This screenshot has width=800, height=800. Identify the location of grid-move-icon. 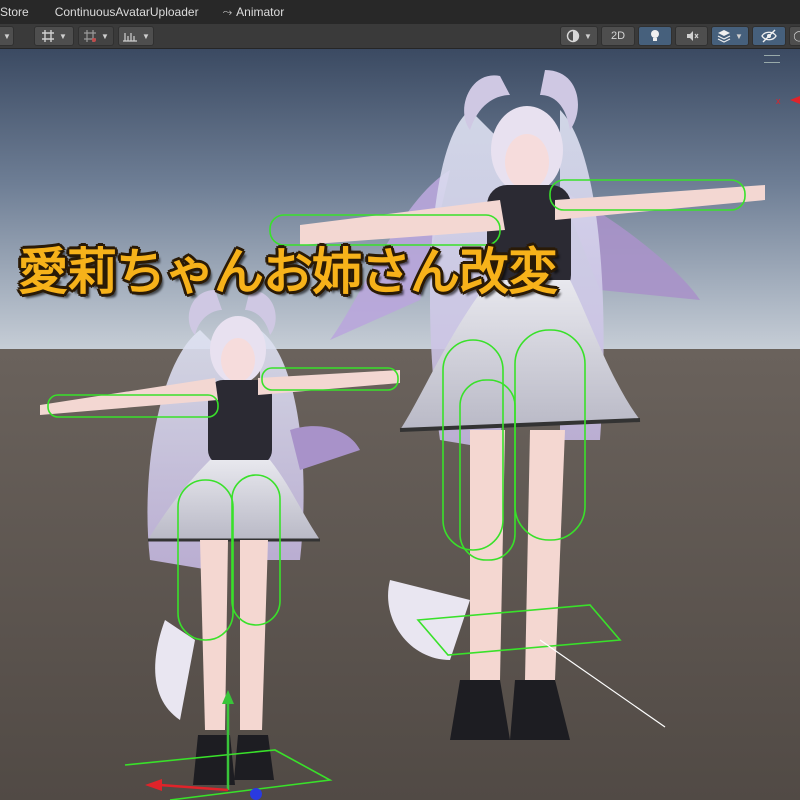
(48, 36).